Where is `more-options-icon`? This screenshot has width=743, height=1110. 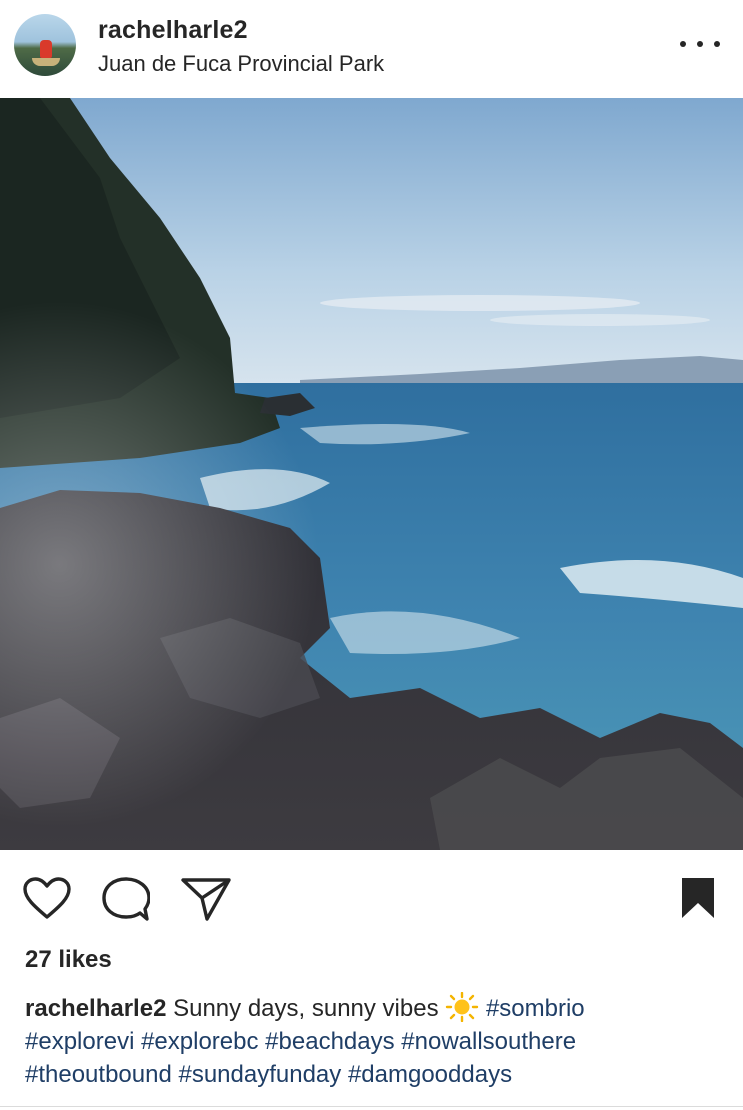
more-options-icon is located at coordinates (700, 44).